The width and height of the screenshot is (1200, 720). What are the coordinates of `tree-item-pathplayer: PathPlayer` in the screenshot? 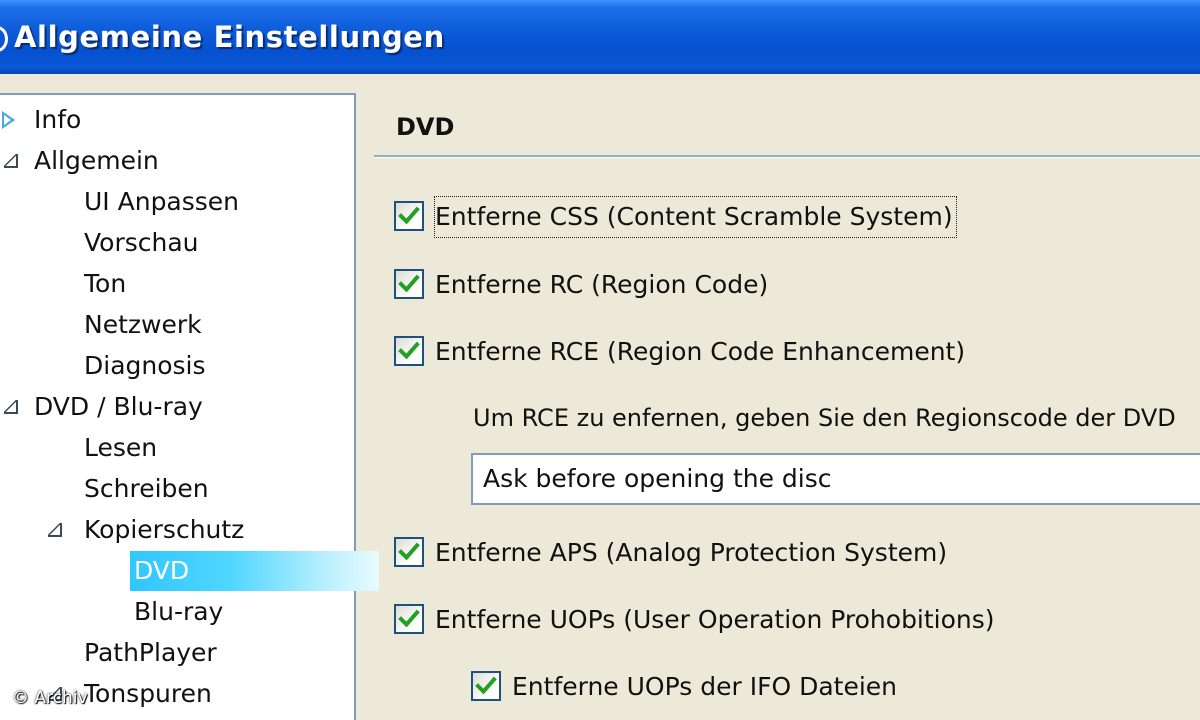 It's located at (150, 653).